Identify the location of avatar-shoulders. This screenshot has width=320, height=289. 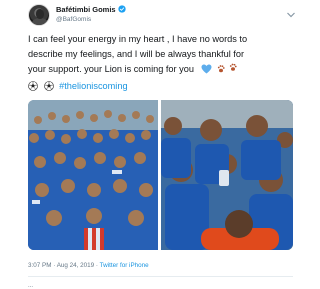
(40, 21).